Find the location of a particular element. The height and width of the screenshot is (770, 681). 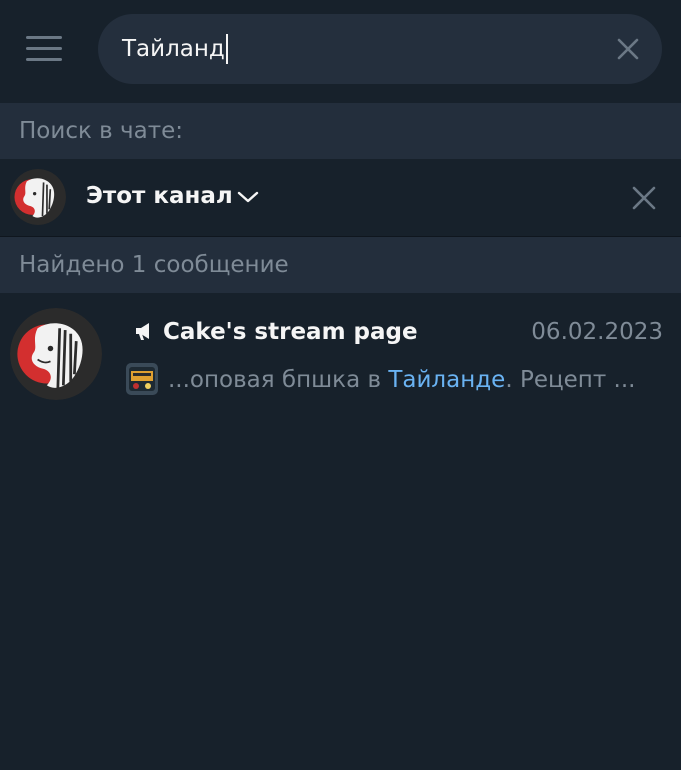

scope-dropdown: Этот канал is located at coordinates (172, 196).